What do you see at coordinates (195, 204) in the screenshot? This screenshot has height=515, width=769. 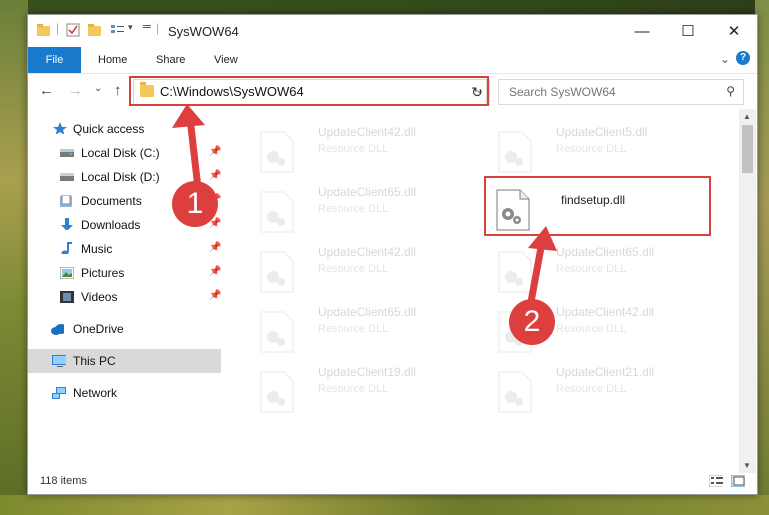 I see `step-1-badge: 1` at bounding box center [195, 204].